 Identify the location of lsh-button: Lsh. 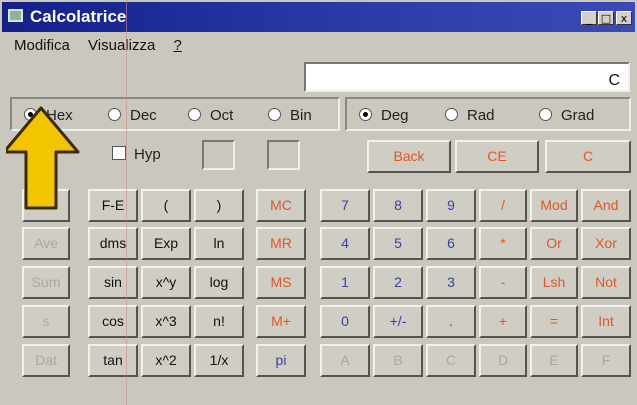
(554, 282).